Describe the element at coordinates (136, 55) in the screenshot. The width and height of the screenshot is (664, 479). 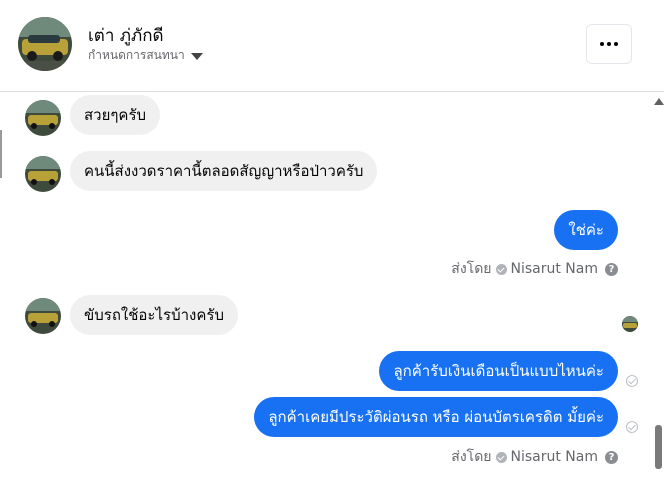
I see `conversation-settings-label: กำหนดการสนทนา` at that location.